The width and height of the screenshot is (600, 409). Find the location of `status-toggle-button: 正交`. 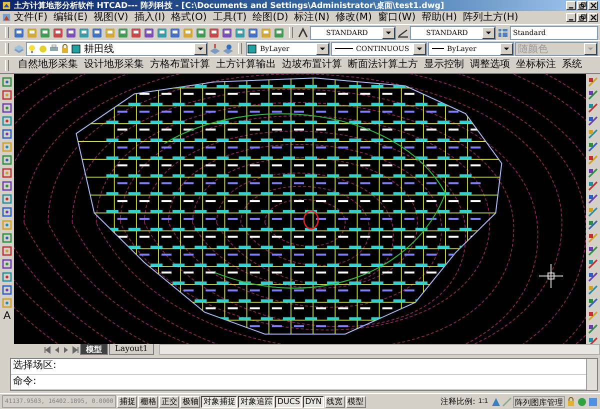

status-toggle-button: 正交 is located at coordinates (169, 402).